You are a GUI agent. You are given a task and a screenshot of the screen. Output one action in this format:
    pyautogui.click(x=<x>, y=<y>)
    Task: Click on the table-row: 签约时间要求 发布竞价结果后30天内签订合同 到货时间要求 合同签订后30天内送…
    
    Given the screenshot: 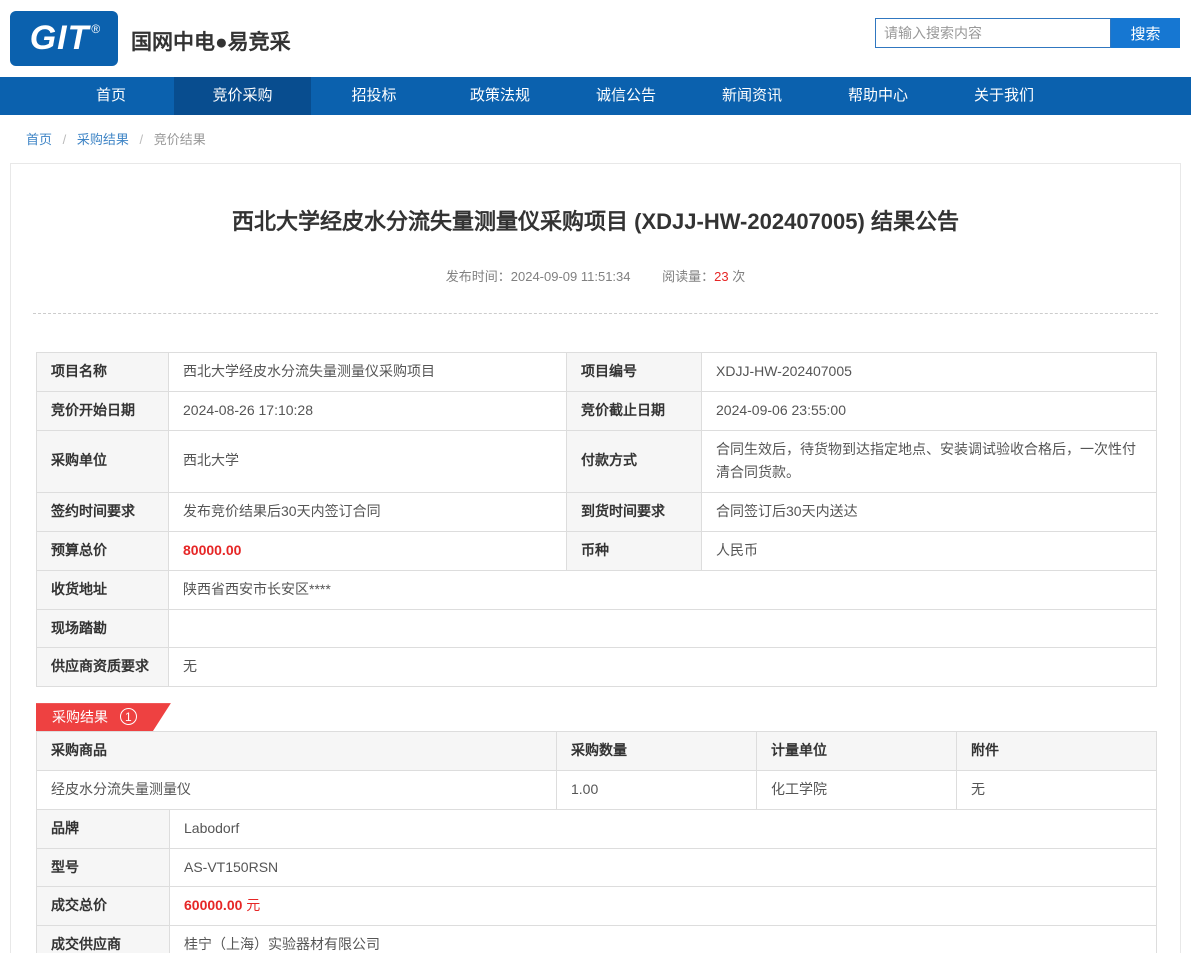 What is the action you would take?
    pyautogui.click(x=596, y=512)
    